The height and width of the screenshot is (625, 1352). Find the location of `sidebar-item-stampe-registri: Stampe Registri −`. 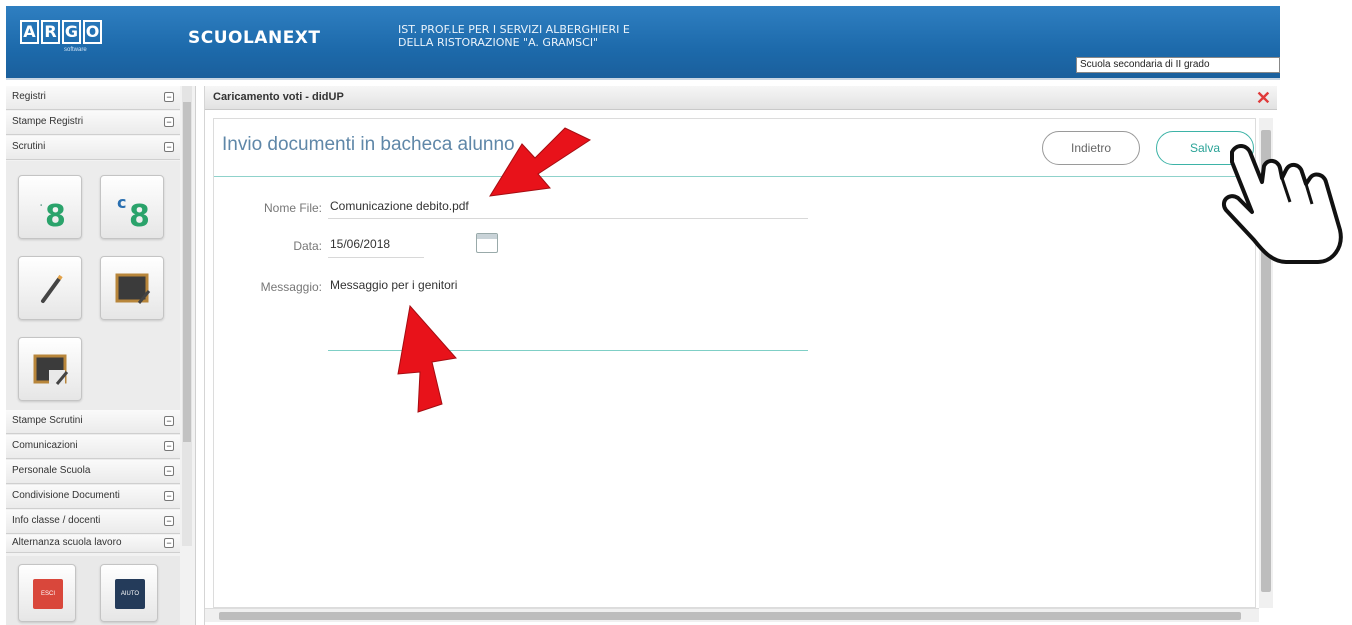

sidebar-item-stampe-registri: Stampe Registri − is located at coordinates (93, 123).